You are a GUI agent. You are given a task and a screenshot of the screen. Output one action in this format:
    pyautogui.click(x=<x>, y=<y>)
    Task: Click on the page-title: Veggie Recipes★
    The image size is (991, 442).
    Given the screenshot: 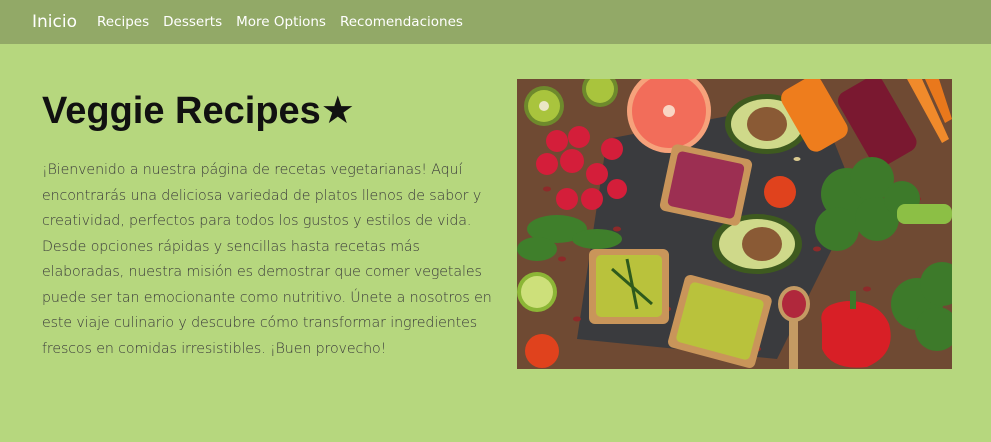 What is the action you would take?
    pyautogui.click(x=198, y=111)
    